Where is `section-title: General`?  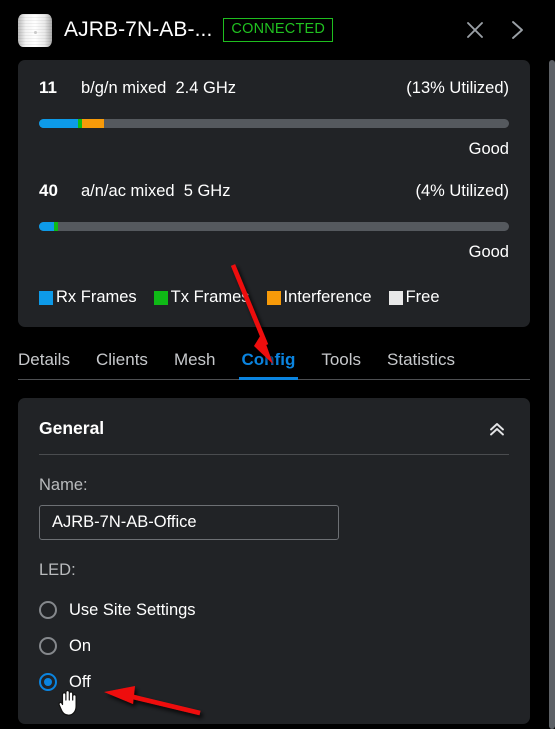 section-title: General is located at coordinates (72, 428).